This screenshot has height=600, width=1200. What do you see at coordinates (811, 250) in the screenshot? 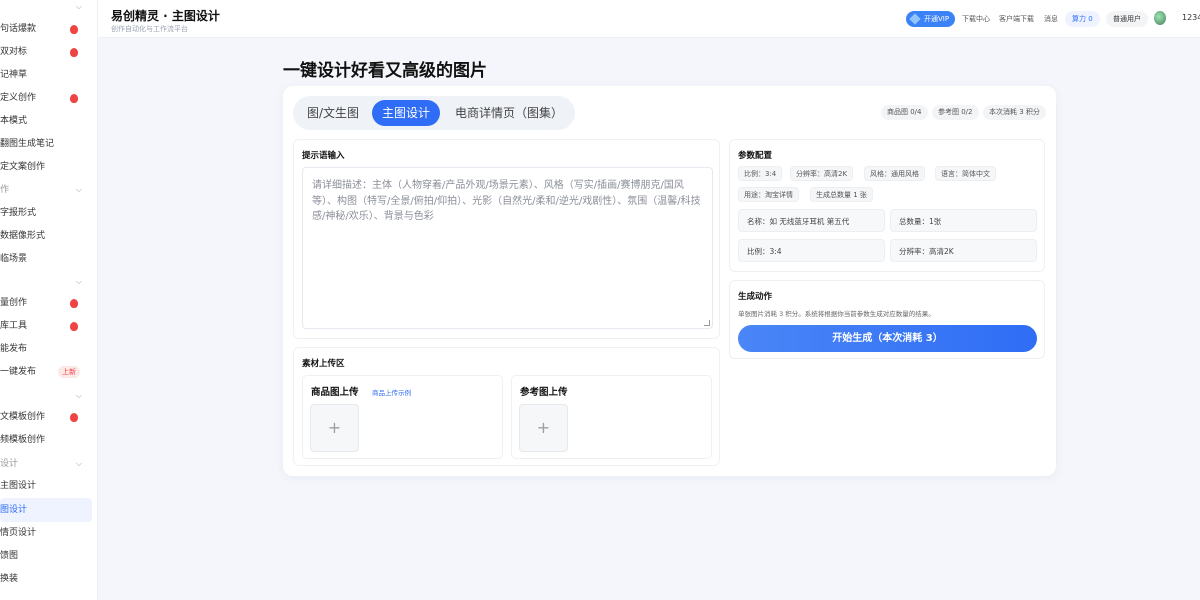
I see `ratio-field: 比例：3:4` at bounding box center [811, 250].